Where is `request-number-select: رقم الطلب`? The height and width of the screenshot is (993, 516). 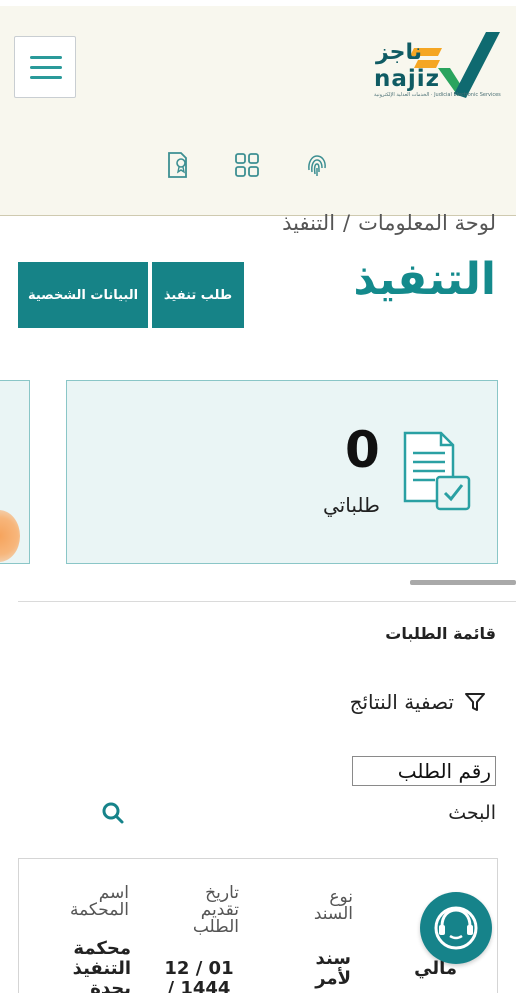
request-number-select: رقم الطلب is located at coordinates (424, 771).